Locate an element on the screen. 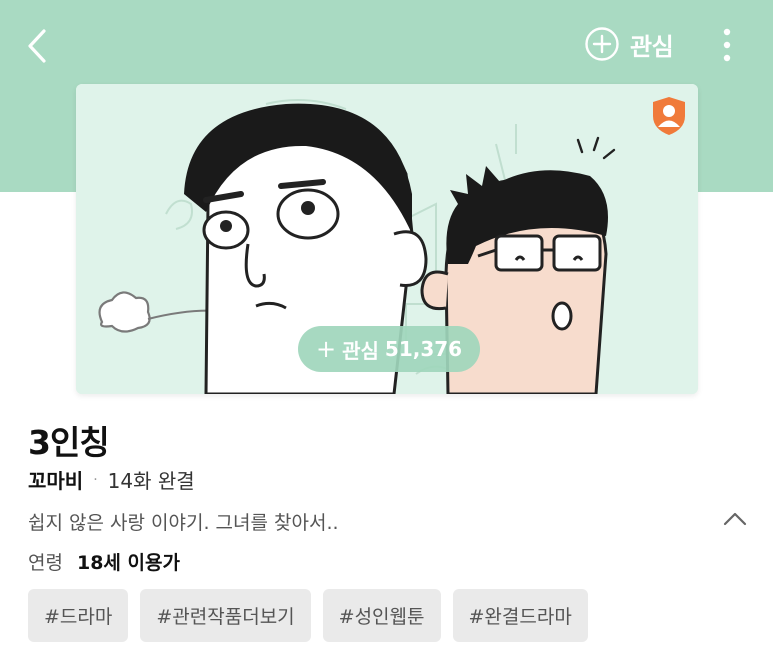 Image resolution: width=773 pixels, height=651 pixels. author-link: 꼬마비 is located at coordinates (55, 479).